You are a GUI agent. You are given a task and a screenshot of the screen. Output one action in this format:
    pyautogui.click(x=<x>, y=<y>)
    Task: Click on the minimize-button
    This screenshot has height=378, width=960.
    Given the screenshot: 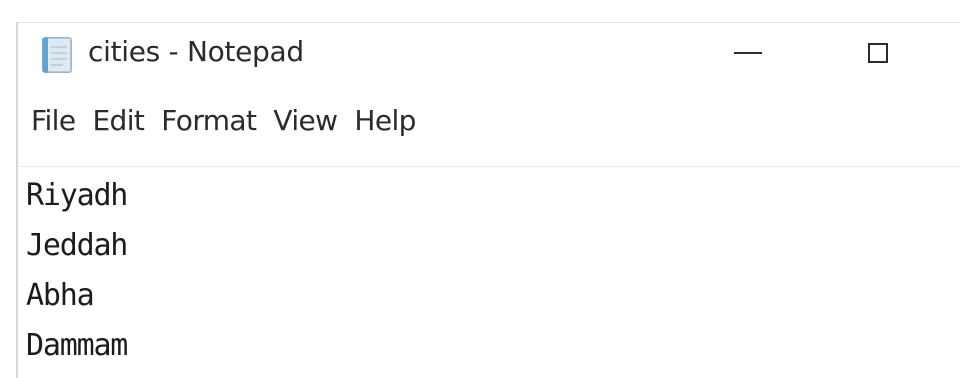 What is the action you would take?
    pyautogui.click(x=748, y=53)
    